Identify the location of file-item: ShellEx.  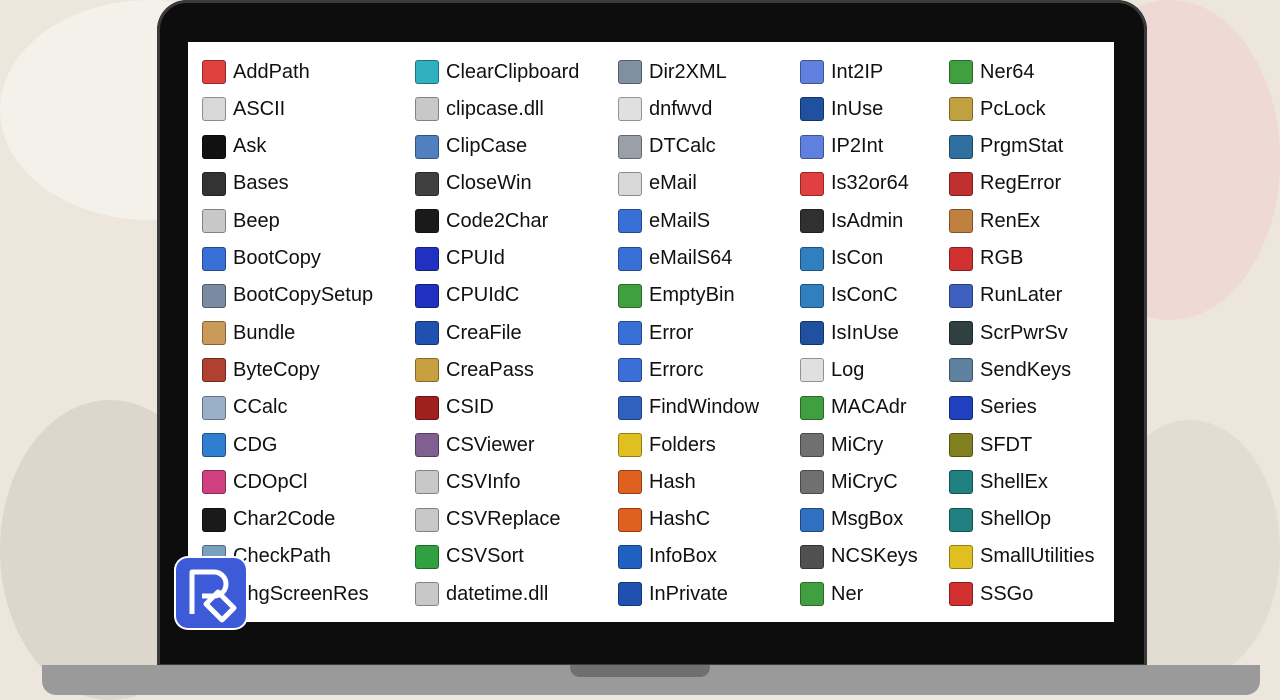
(998, 482).